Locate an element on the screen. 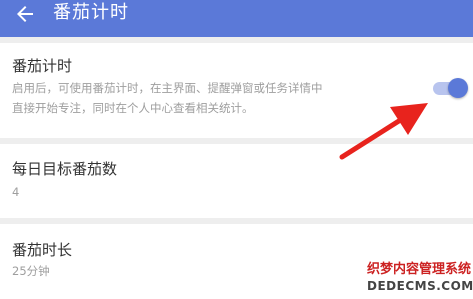 The height and width of the screenshot is (299, 473). setting-label: 番茄时长 is located at coordinates (42, 250).